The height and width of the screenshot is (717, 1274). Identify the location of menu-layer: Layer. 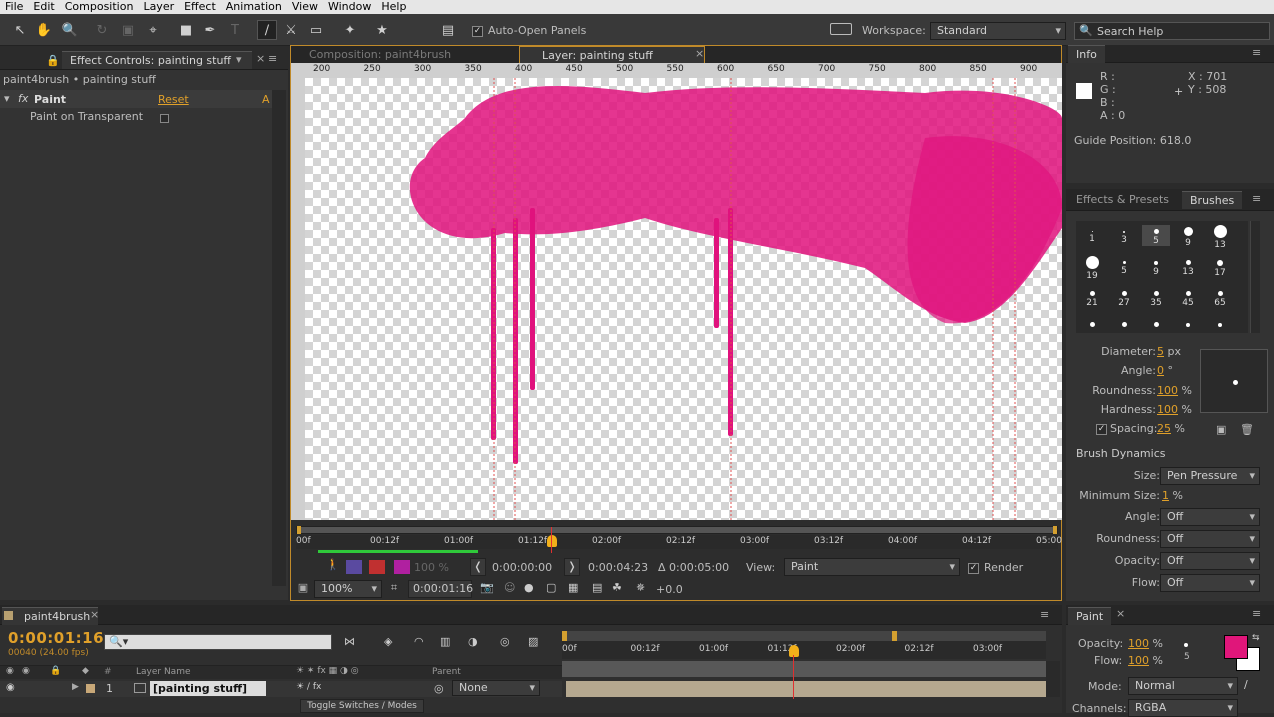
(158, 7).